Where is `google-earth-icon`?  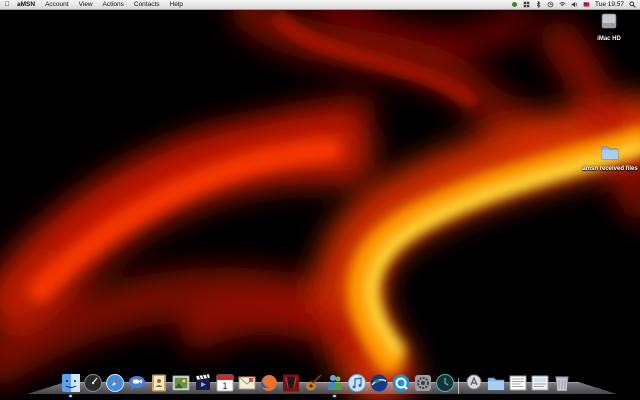 google-earth-icon is located at coordinates (378, 383).